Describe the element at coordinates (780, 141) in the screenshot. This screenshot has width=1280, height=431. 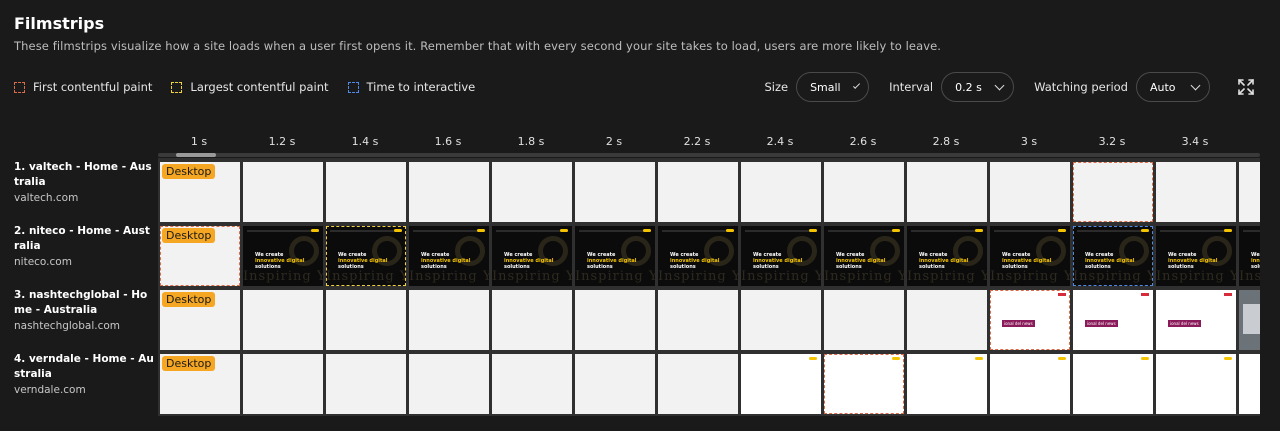
I see `timeline-tick: 2.4 s` at that location.